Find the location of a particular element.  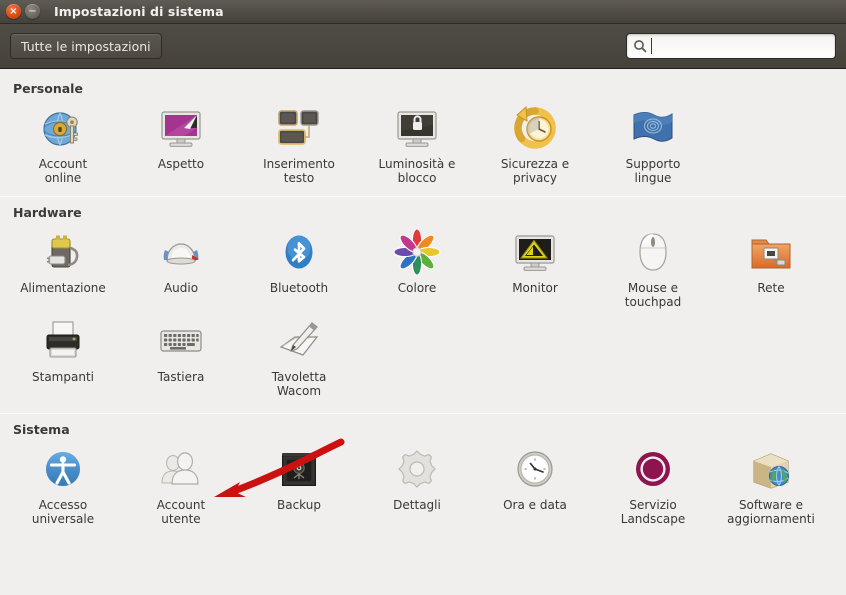

all-settings-label: Tutte le impostazioni is located at coordinates (86, 46).